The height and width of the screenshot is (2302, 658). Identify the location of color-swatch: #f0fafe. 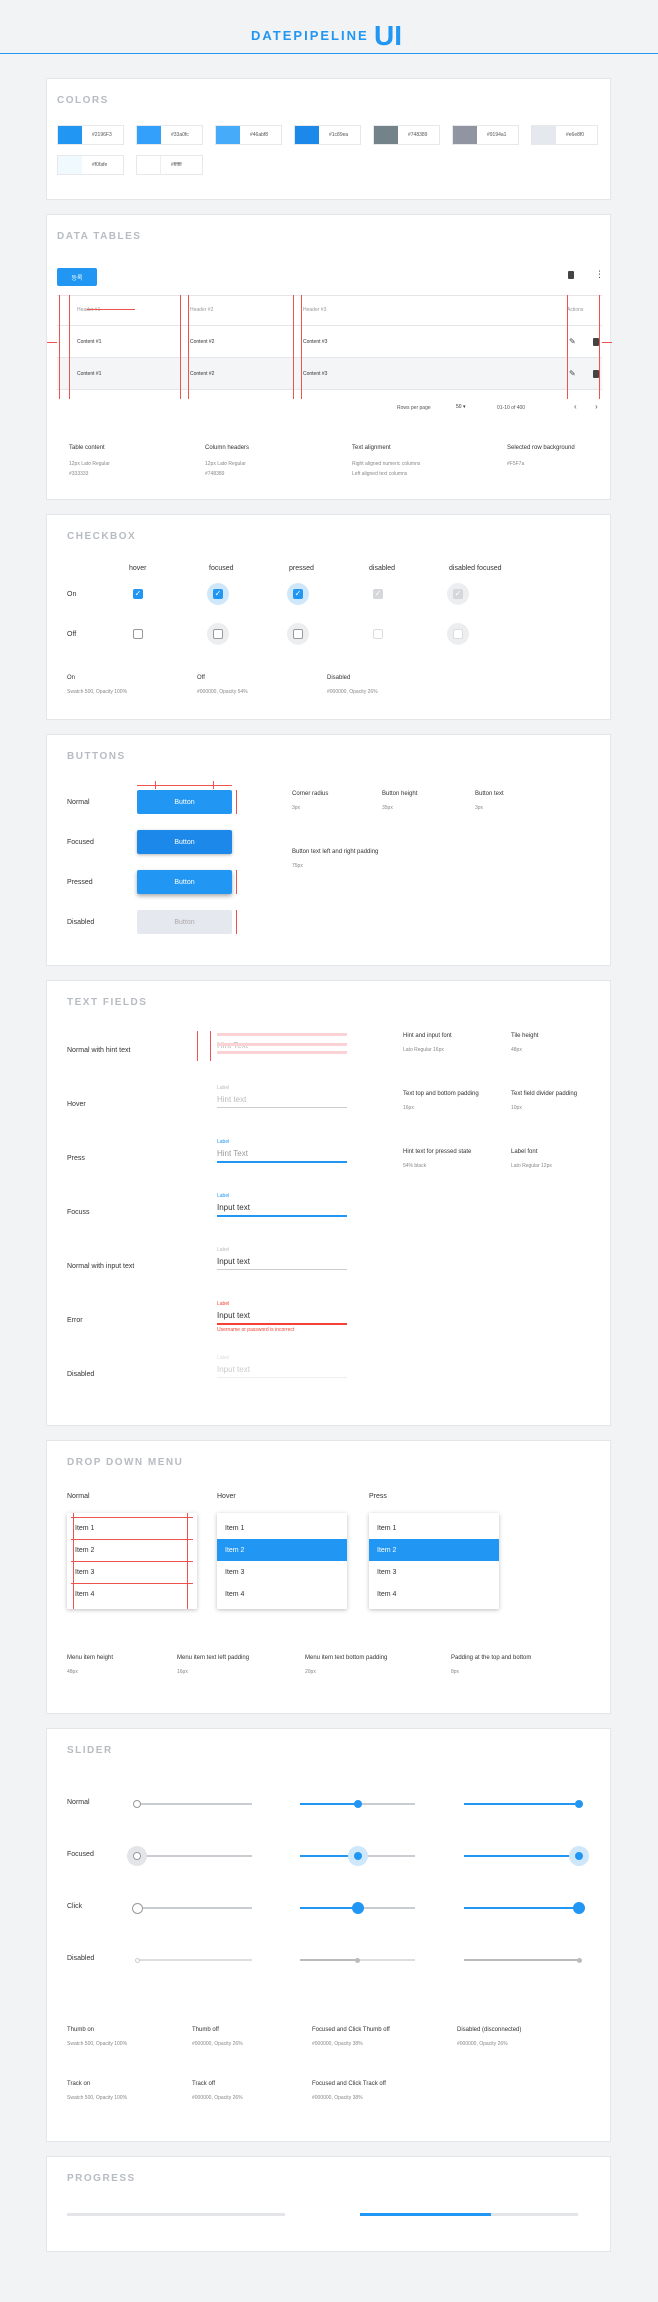
(90, 165).